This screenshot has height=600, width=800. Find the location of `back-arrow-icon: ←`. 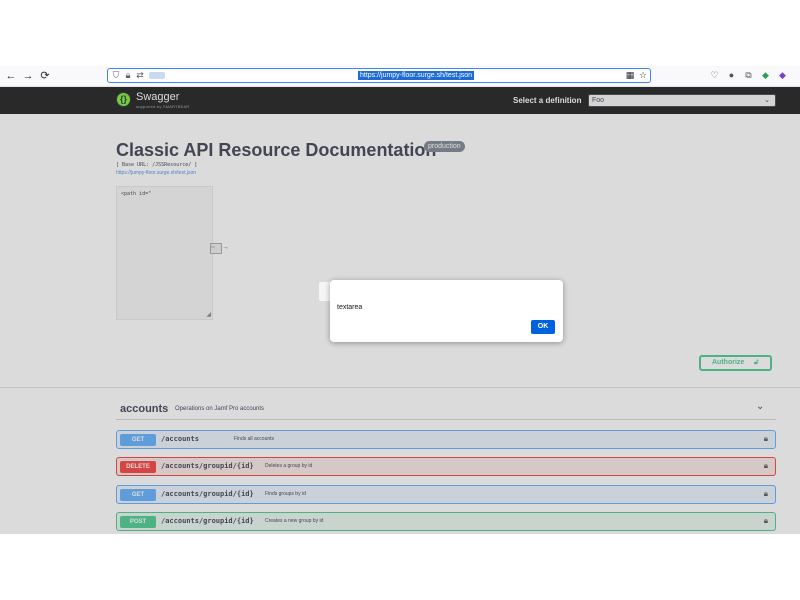

back-arrow-icon: ← is located at coordinates (11, 76).